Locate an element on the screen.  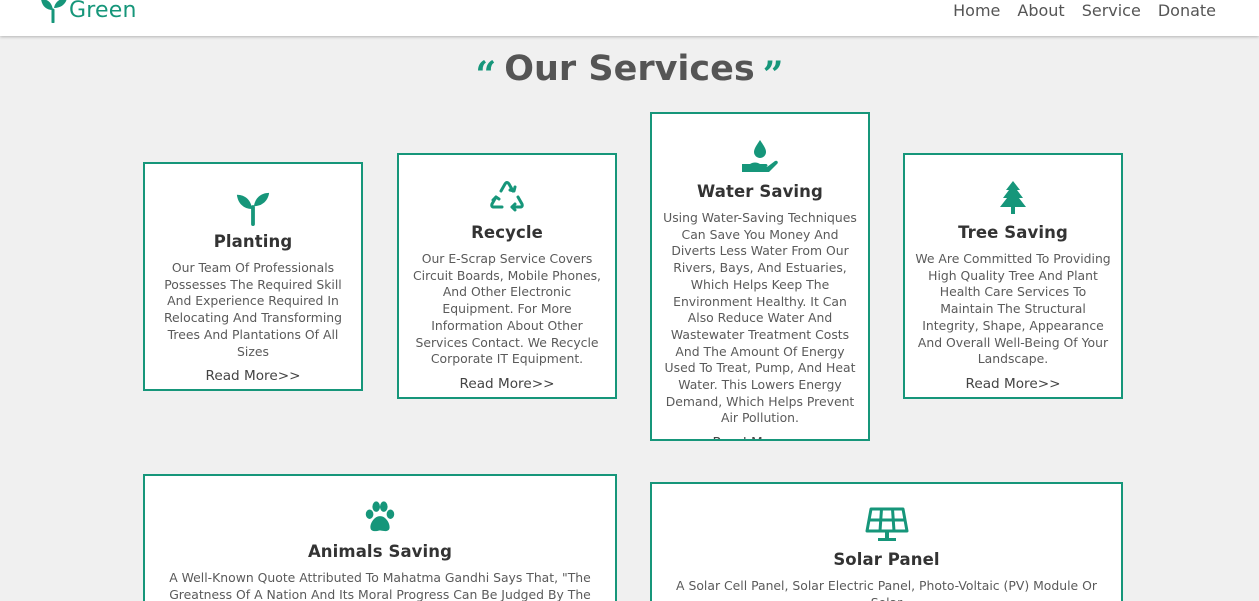
nav-home-link: Home is located at coordinates (976, 10).